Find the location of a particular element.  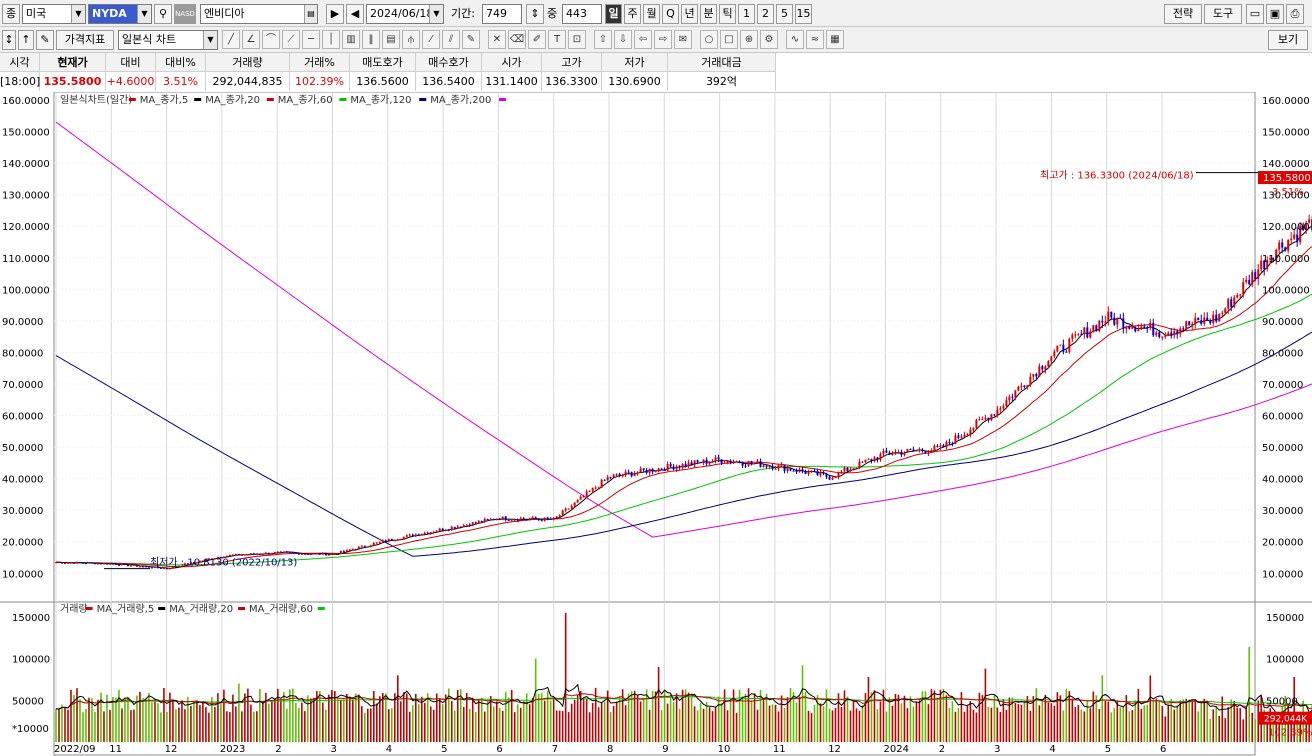

cycle-tool-icon: ‖ is located at coordinates (371, 39).